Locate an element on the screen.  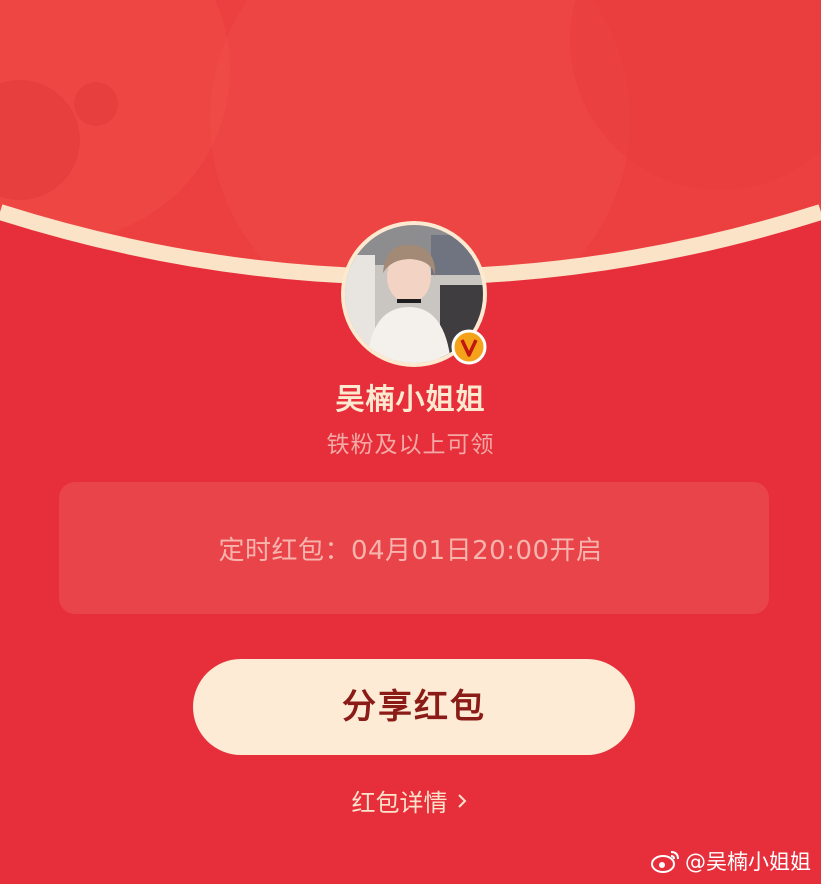
eligibility-text: 铁粉及以上可领 is located at coordinates (410, 445).